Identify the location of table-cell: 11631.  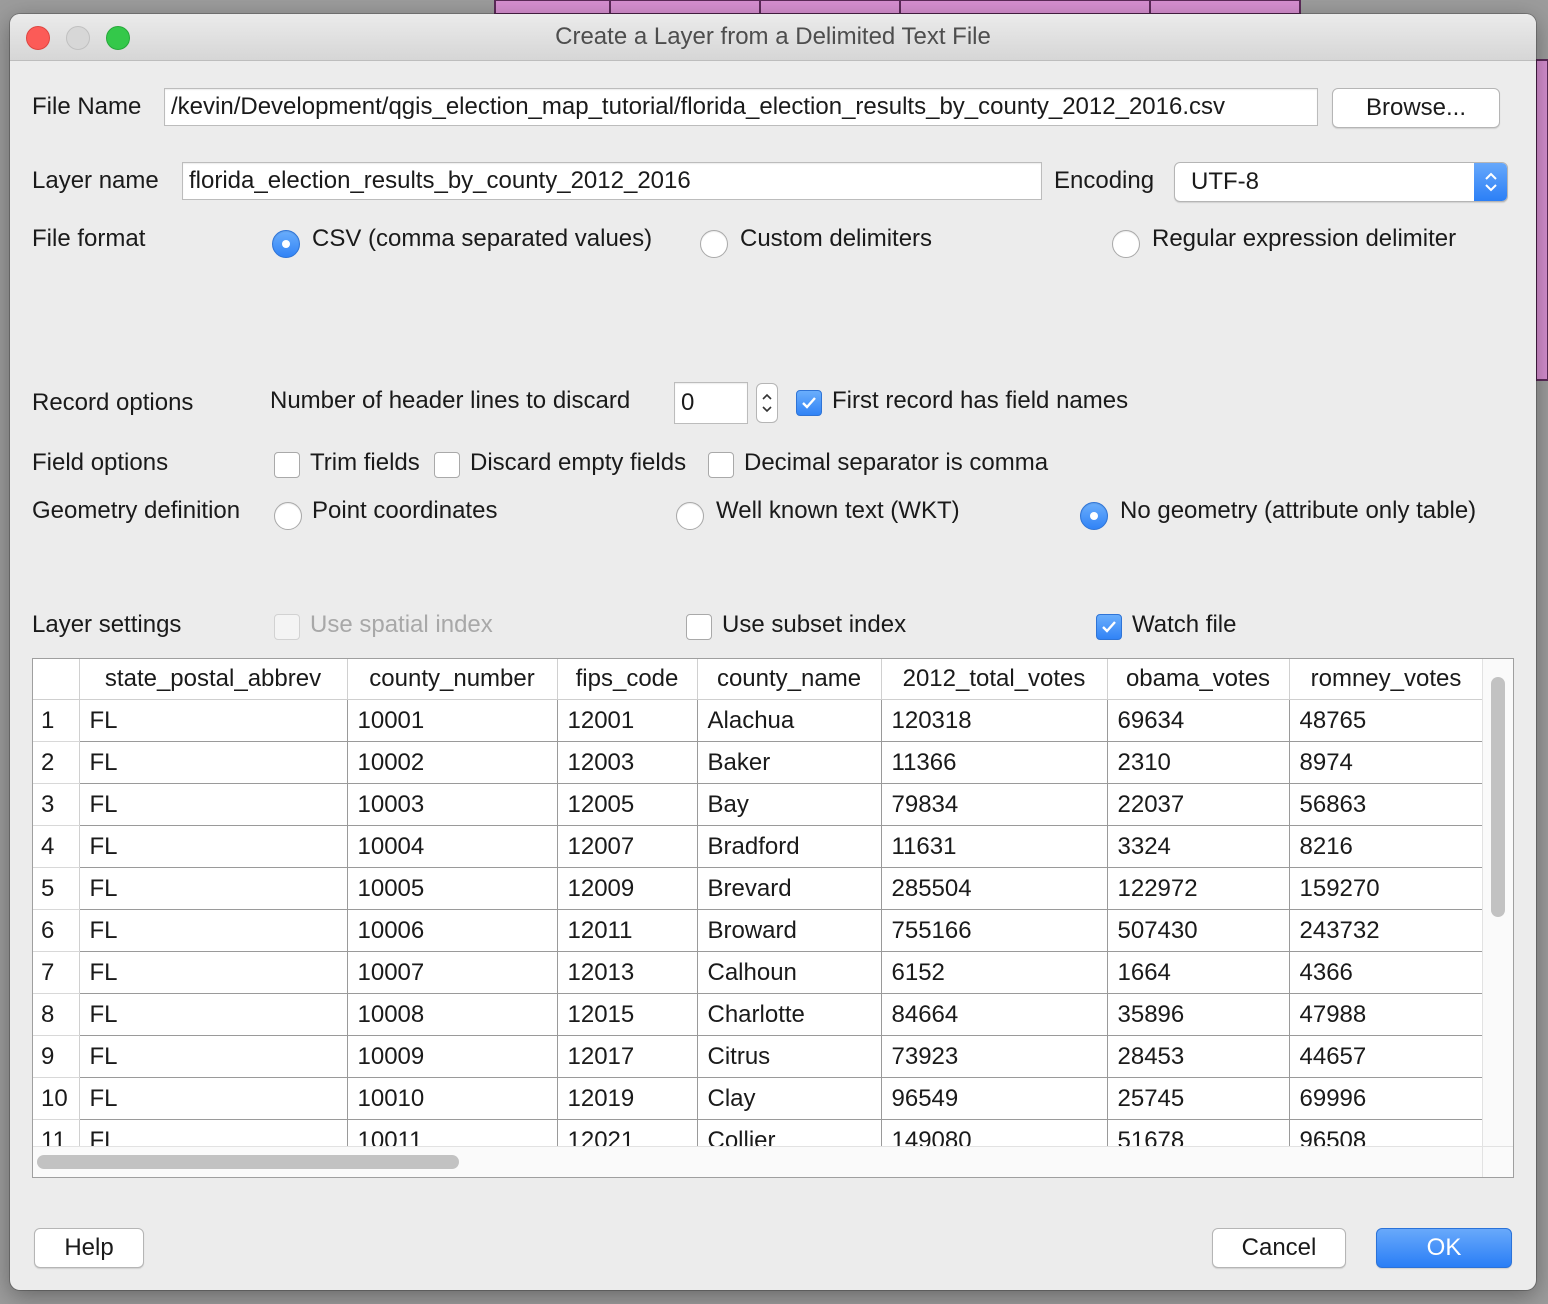
(994, 846).